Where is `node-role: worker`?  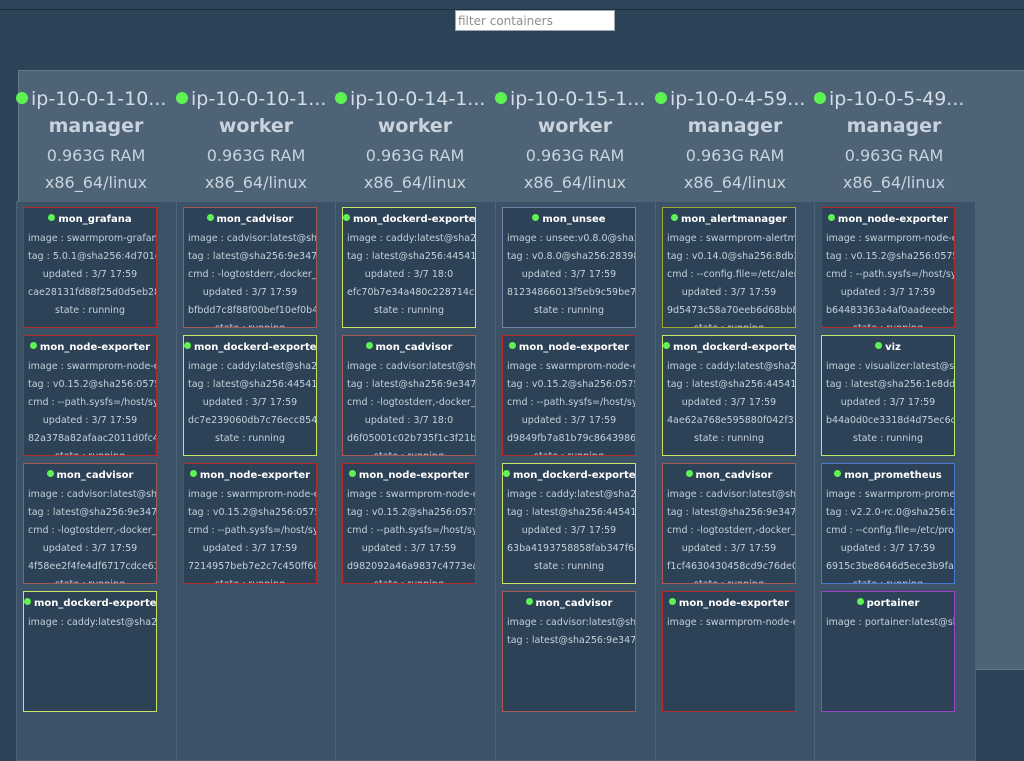 node-role: worker is located at coordinates (415, 126).